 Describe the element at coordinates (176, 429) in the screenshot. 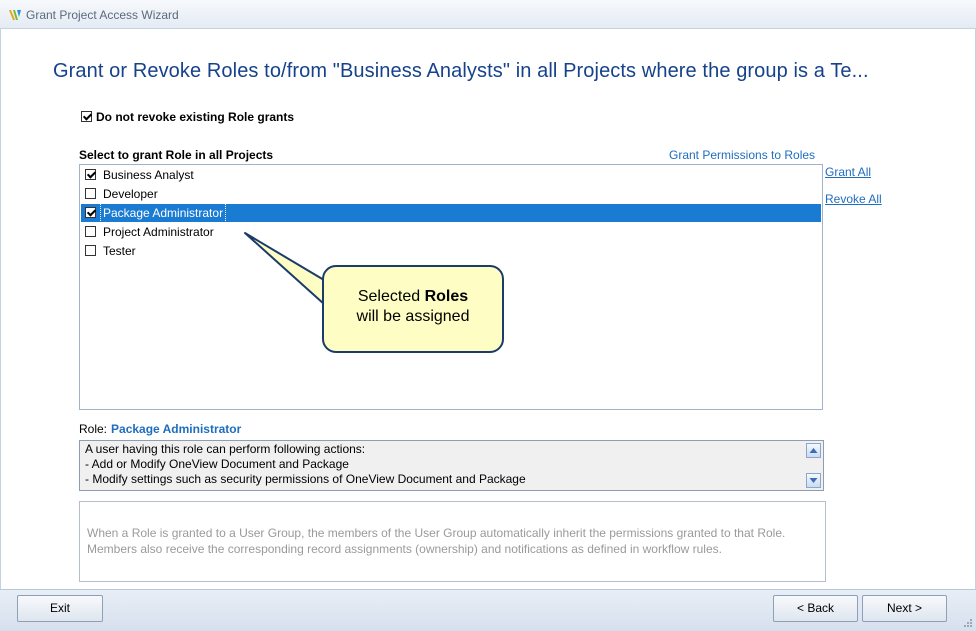

I see `selected-role-name: Package Administrator` at that location.